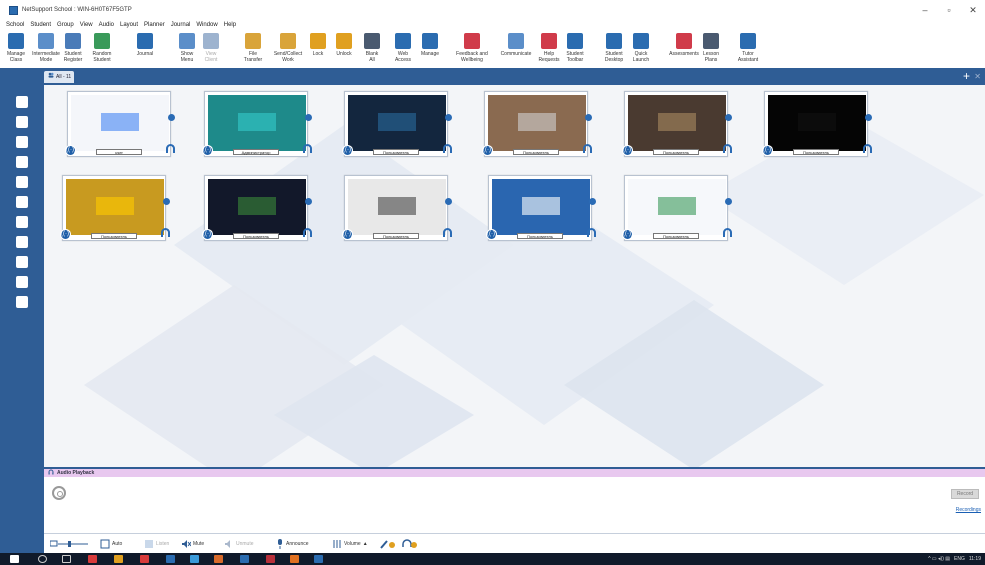 This screenshot has height=565, width=985. Describe the element at coordinates (69, 544) in the screenshot. I see `audio-level-slider` at that location.